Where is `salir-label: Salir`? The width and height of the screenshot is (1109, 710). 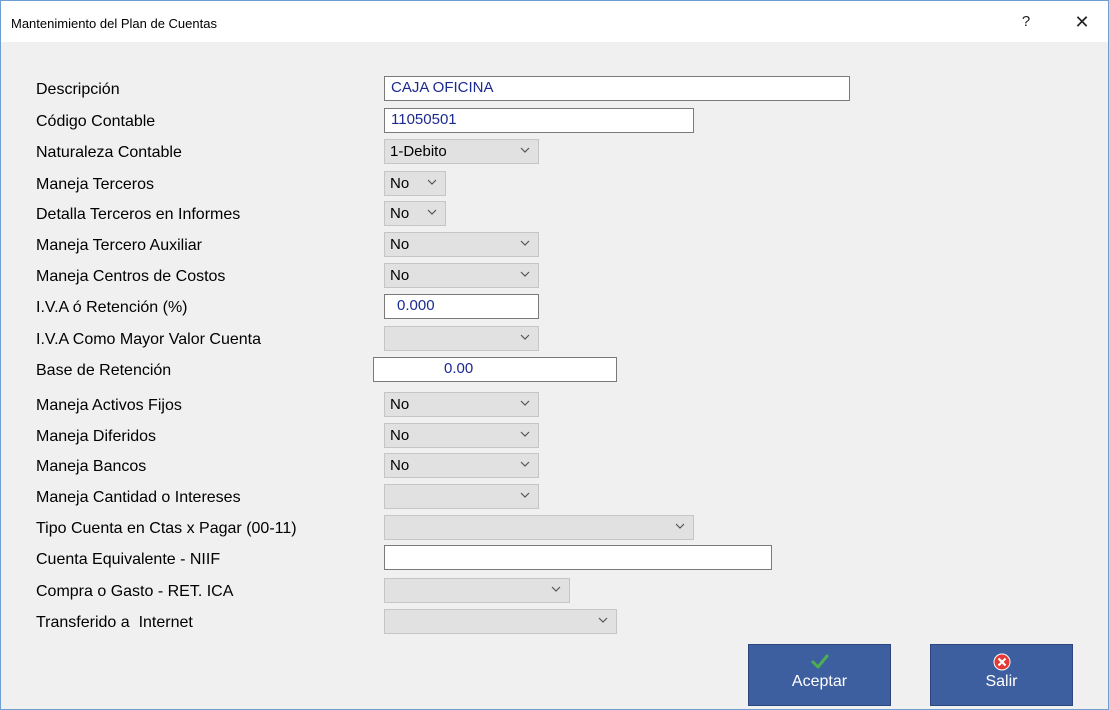 salir-label: Salir is located at coordinates (1001, 681).